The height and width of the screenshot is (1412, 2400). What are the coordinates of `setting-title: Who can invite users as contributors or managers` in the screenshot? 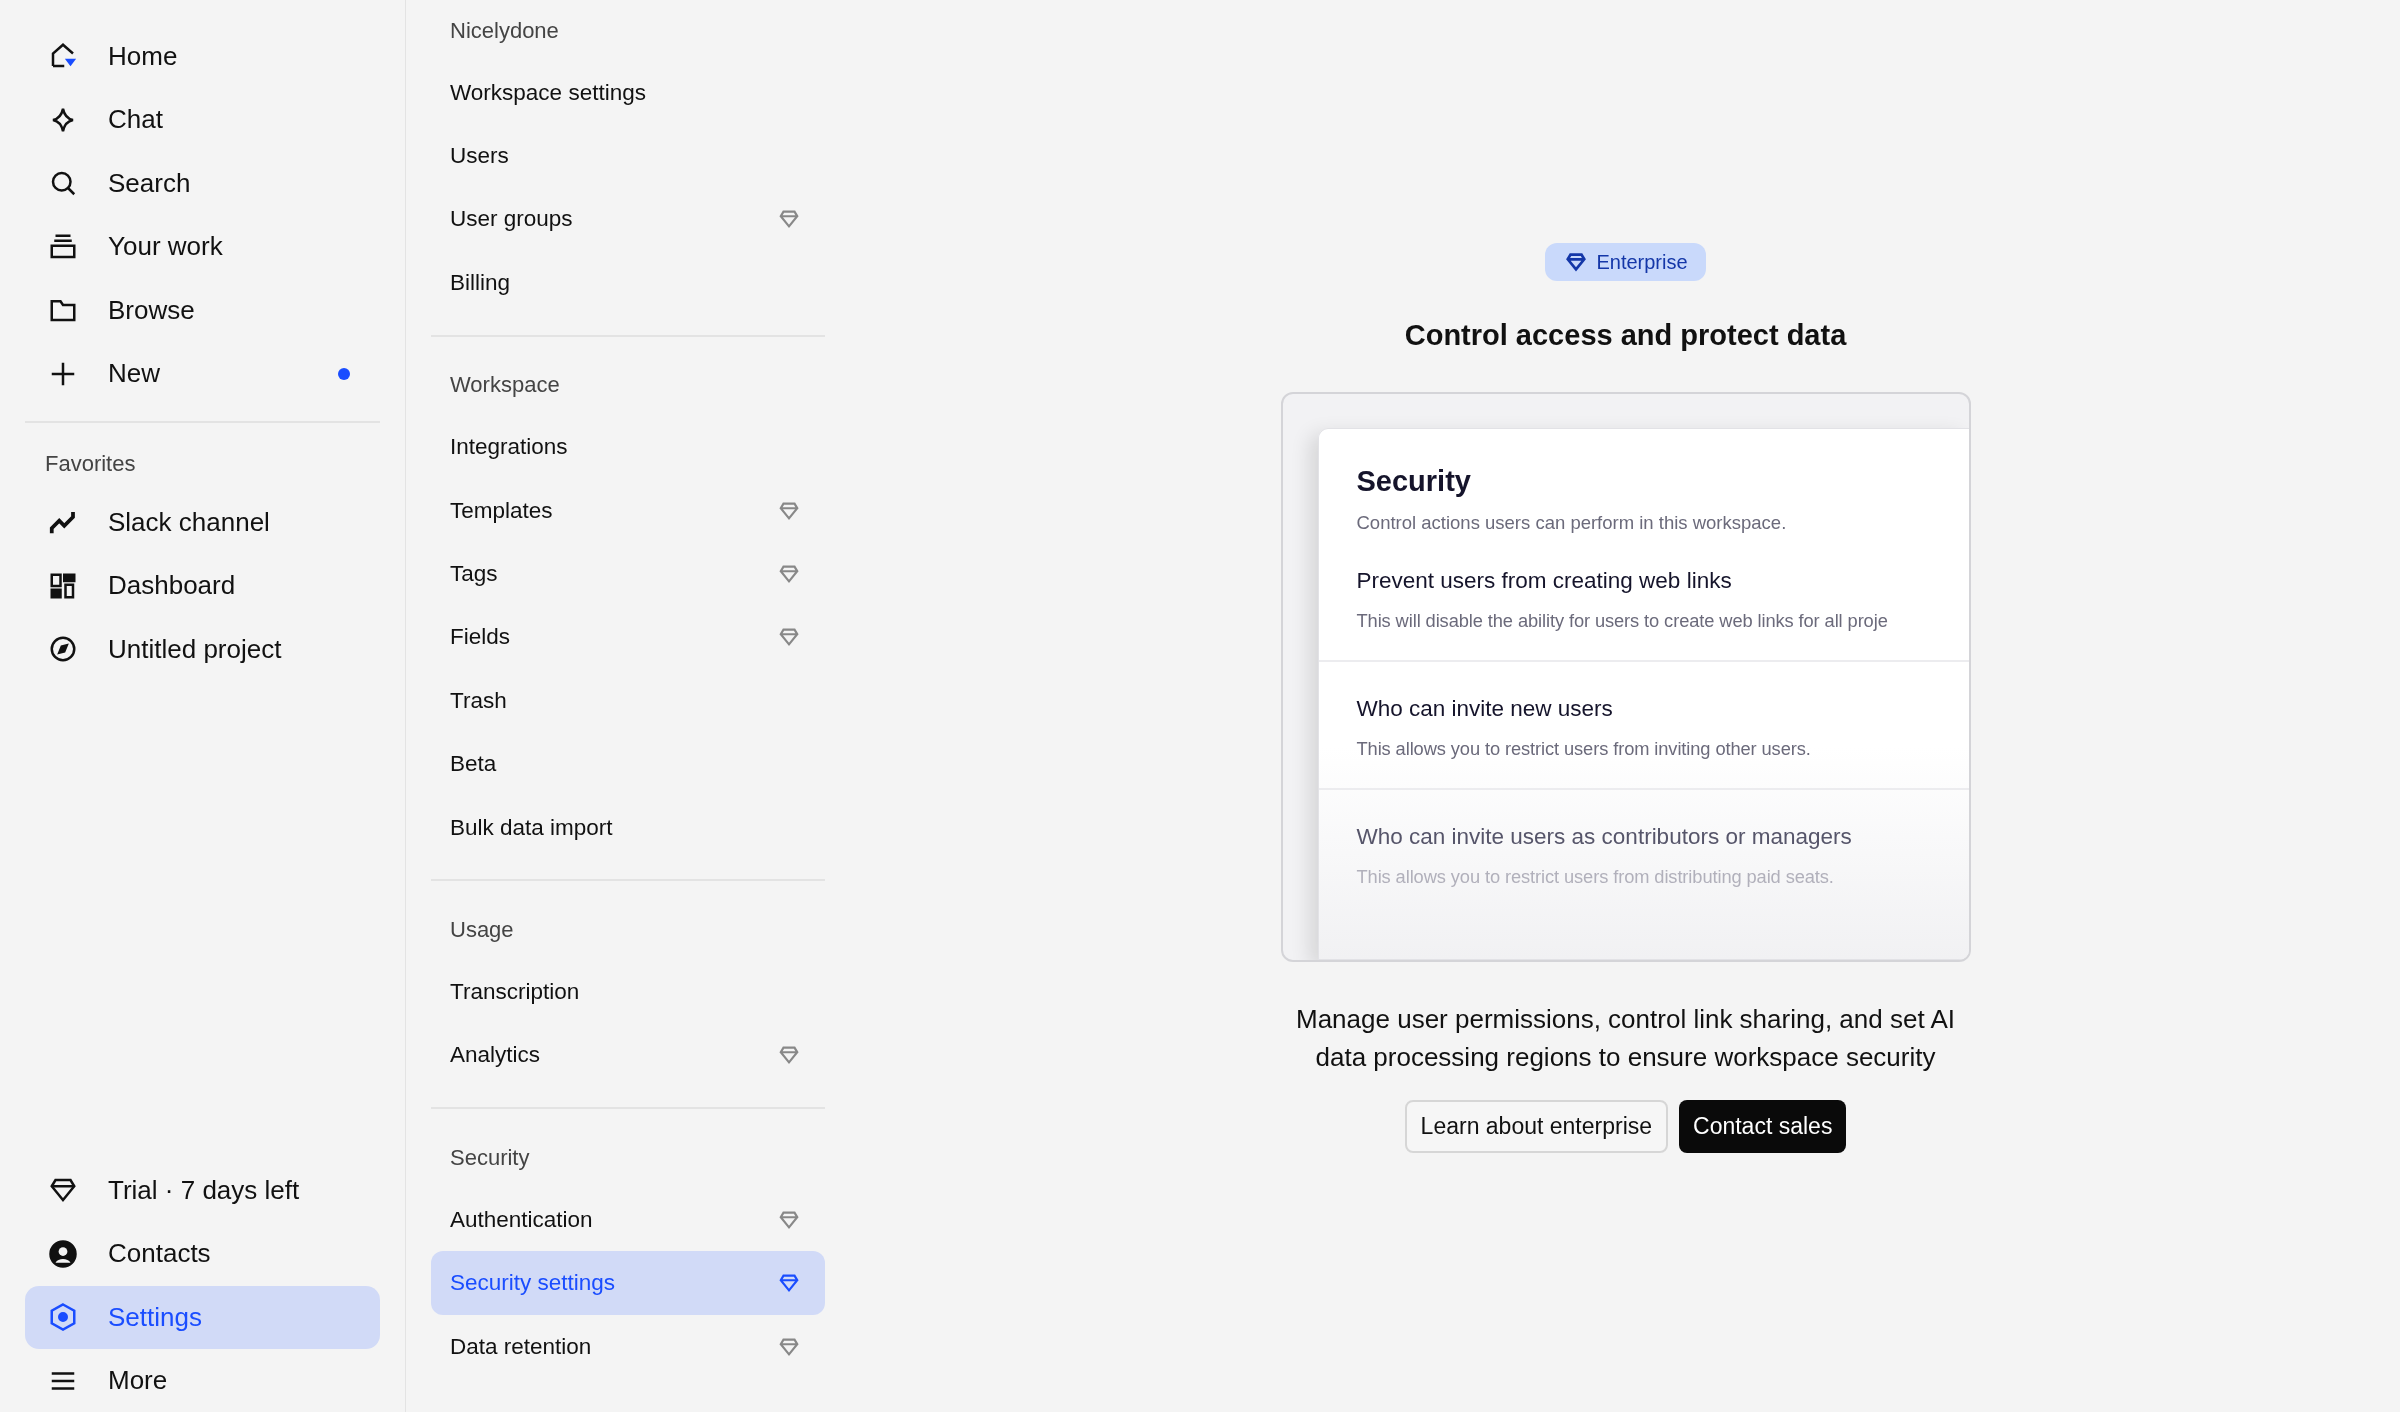 It's located at (1604, 837).